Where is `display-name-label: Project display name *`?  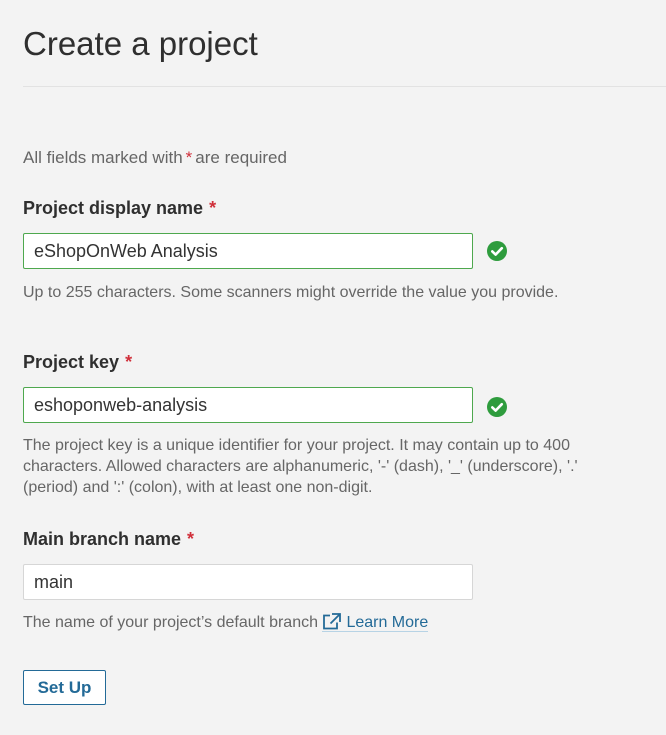 display-name-label: Project display name * is located at coordinates (119, 208).